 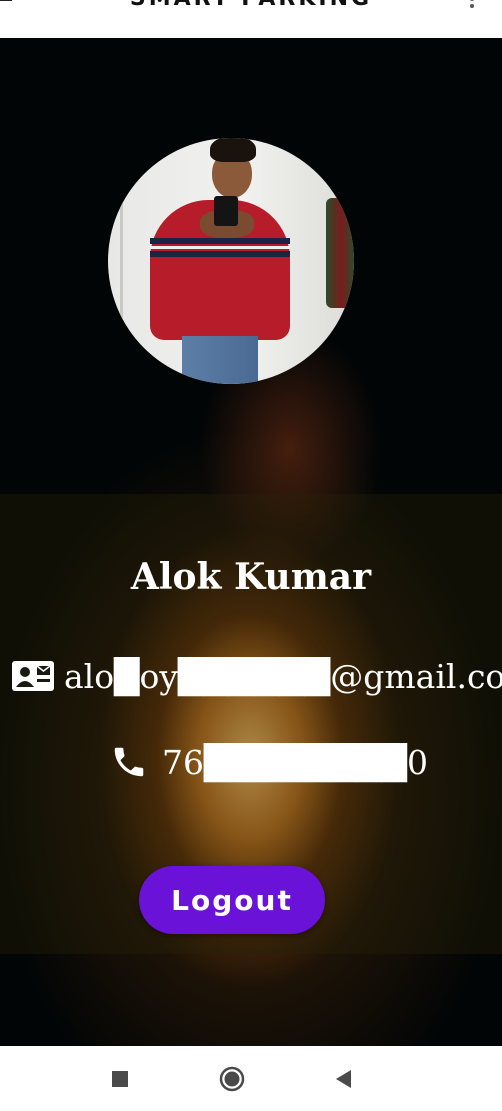 I want to click on contact-card-icon, so click(x=33, y=676).